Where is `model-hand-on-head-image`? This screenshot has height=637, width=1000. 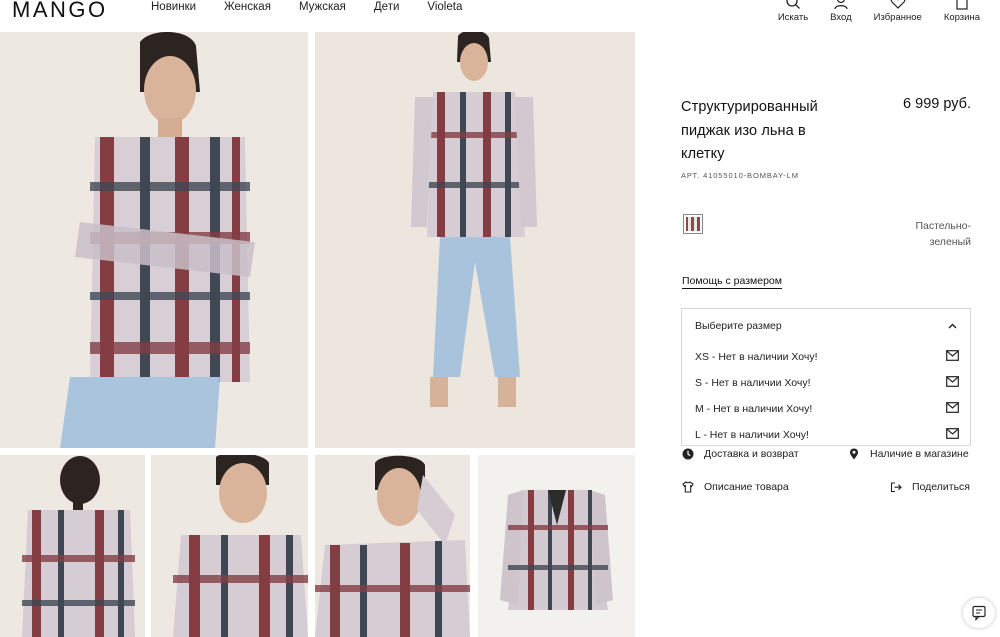
model-hand-on-head-image is located at coordinates (392, 546).